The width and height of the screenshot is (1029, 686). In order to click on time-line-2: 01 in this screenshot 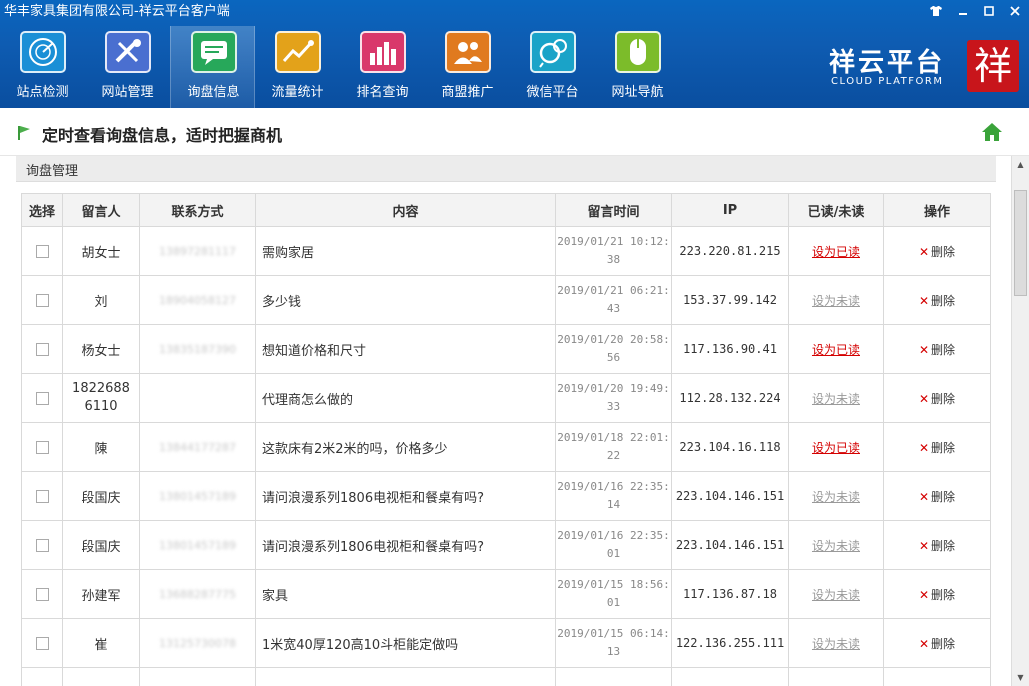, I will do `click(613, 602)`.